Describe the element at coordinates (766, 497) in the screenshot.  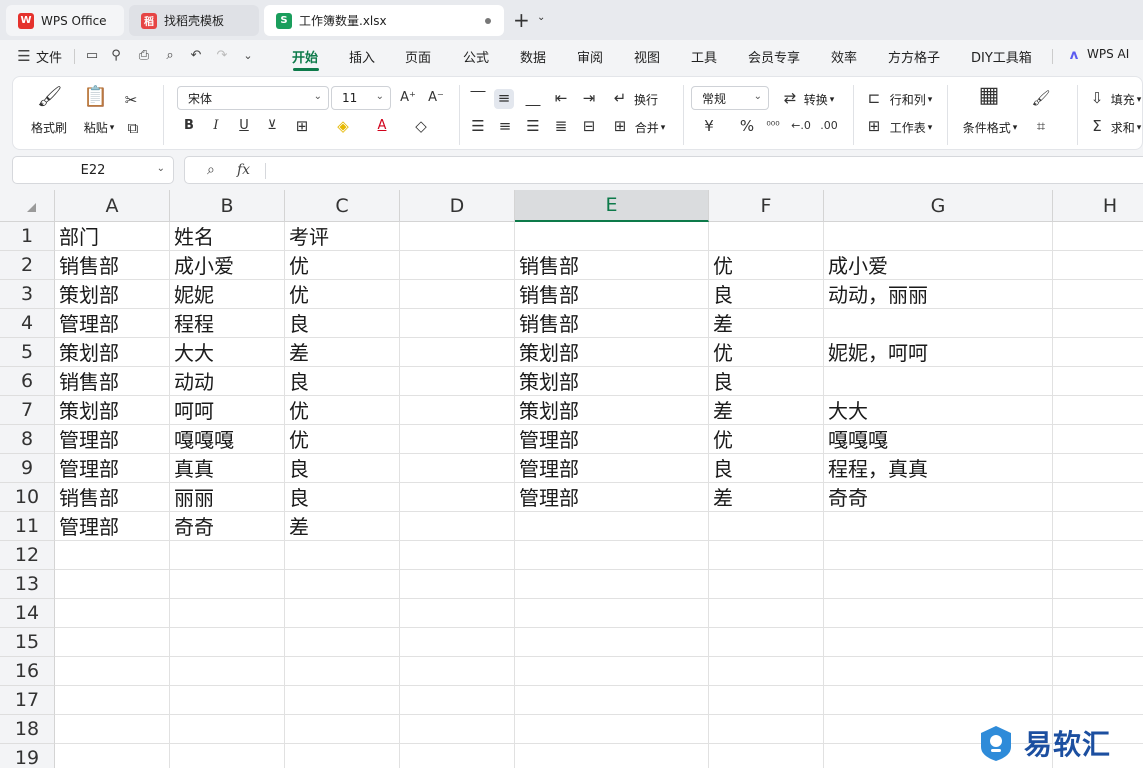
I see `cell-f10: 差` at that location.